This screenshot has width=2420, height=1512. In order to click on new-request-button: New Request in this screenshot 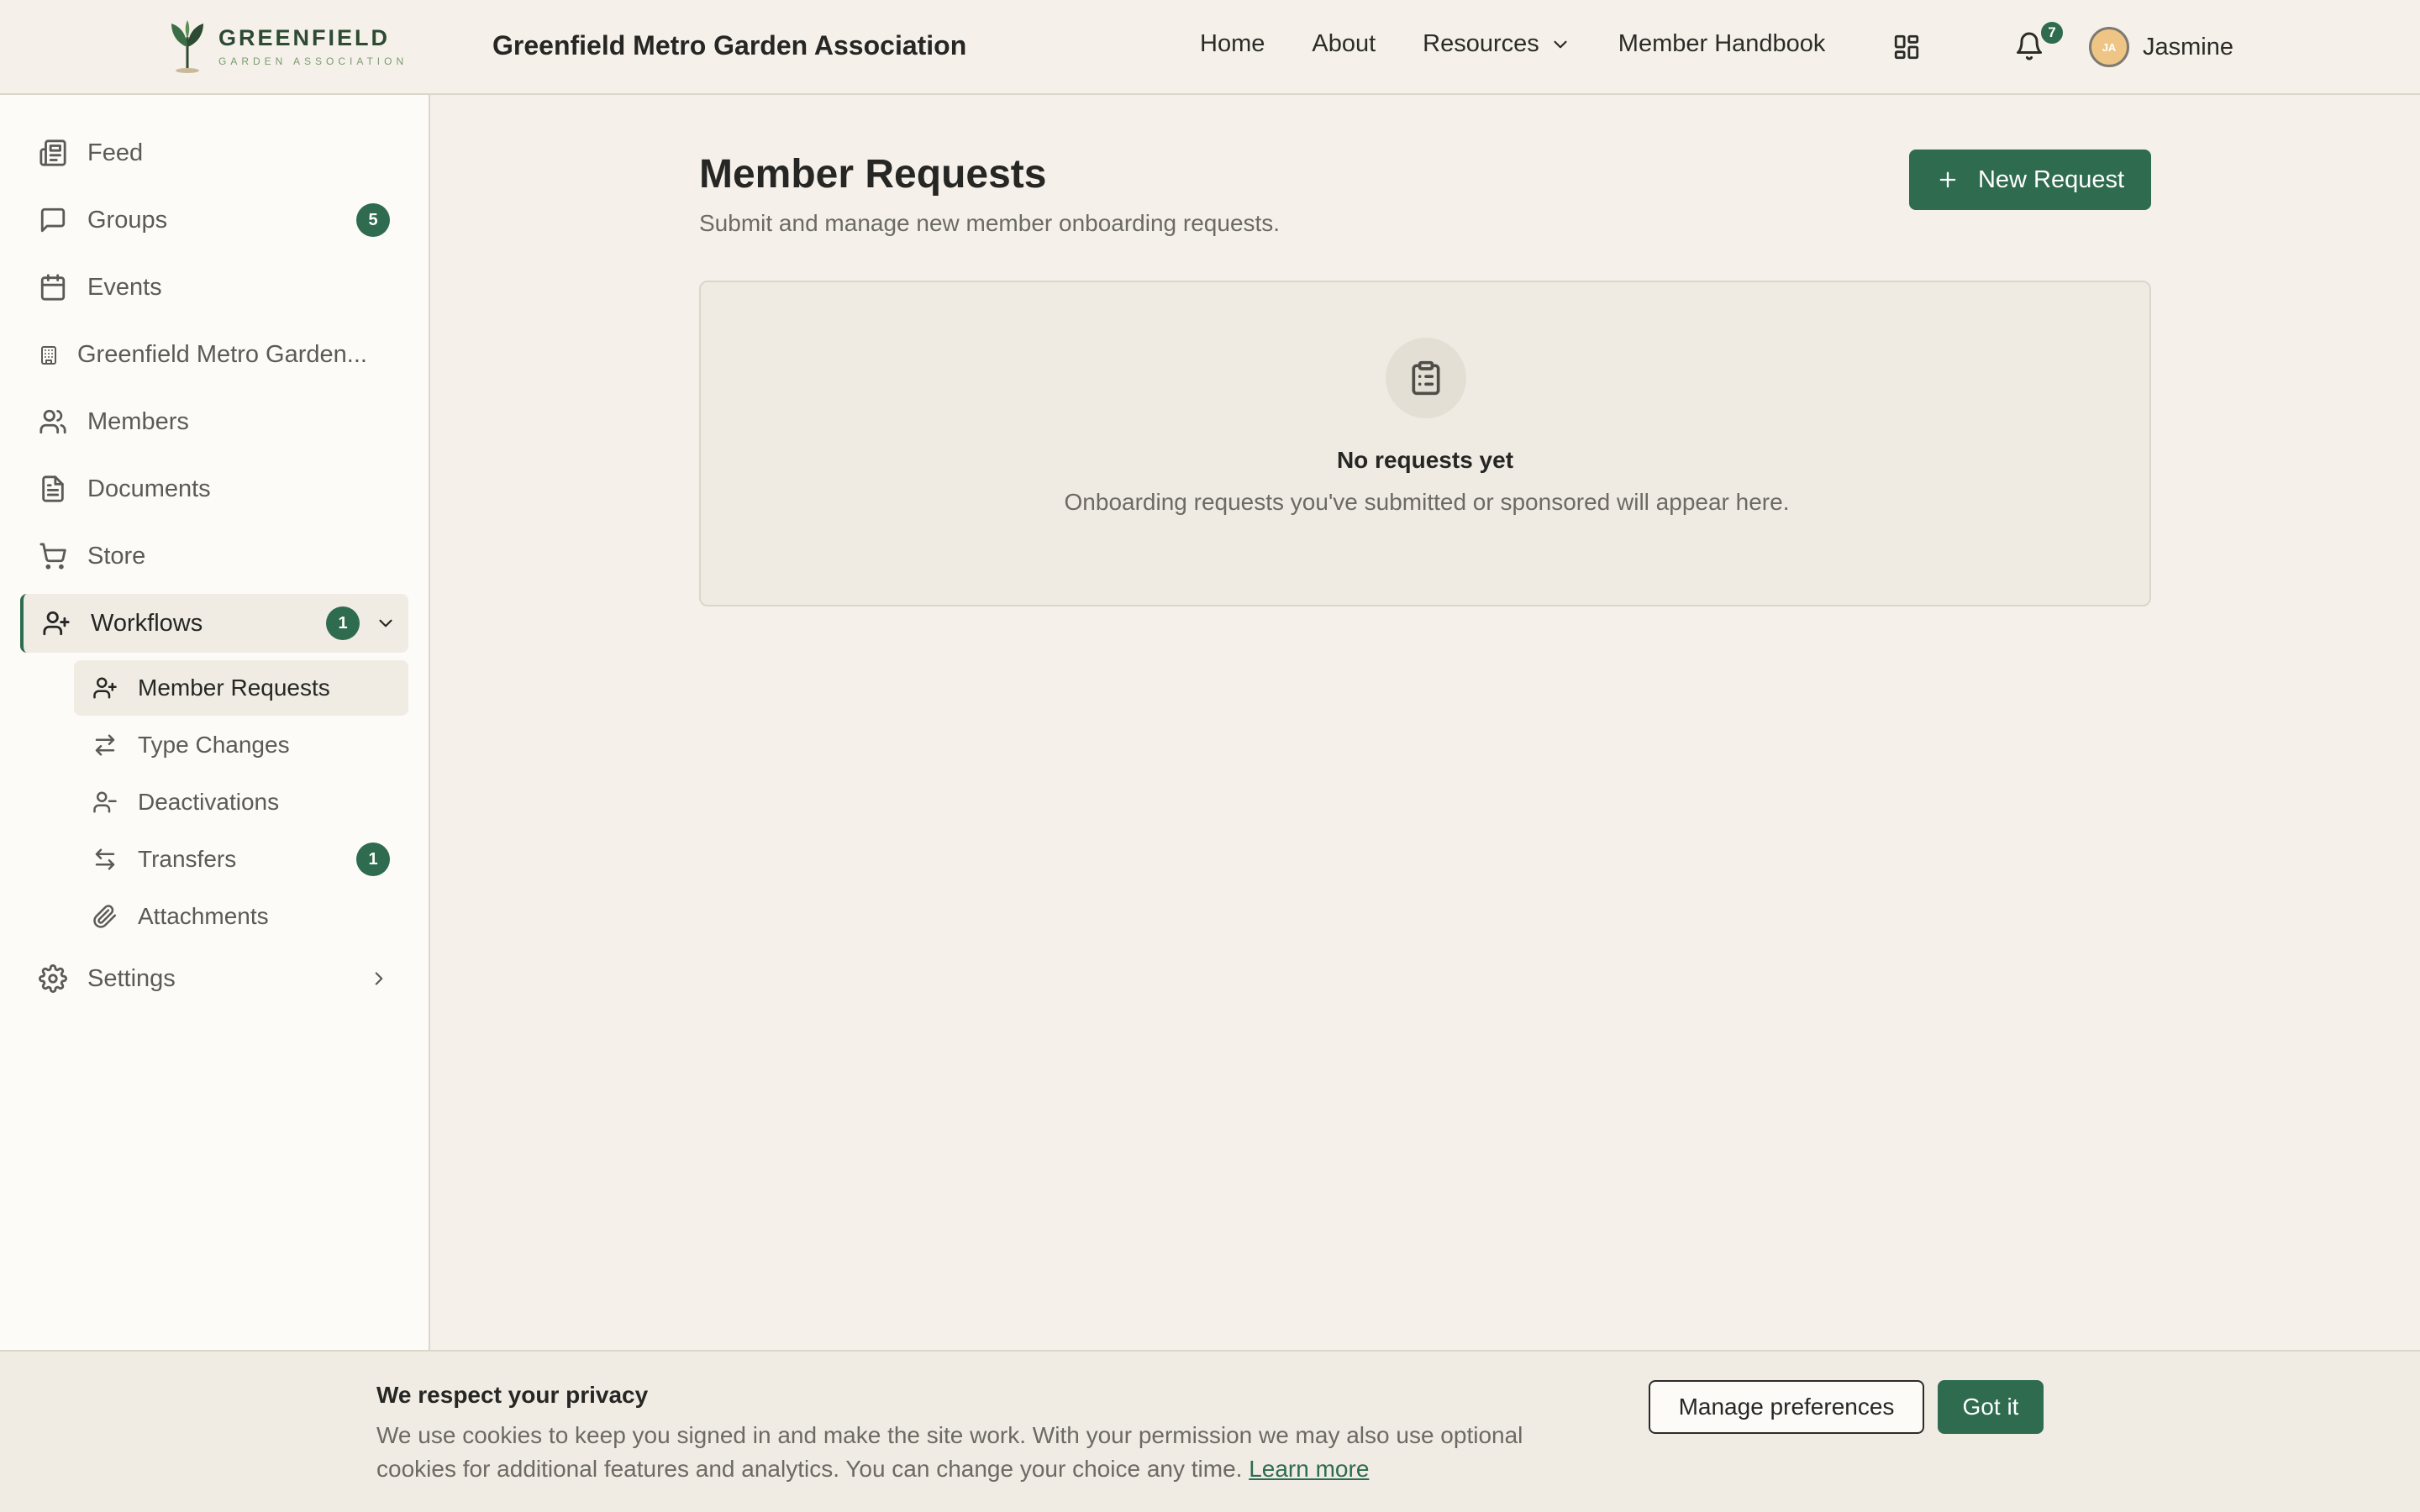, I will do `click(2030, 180)`.